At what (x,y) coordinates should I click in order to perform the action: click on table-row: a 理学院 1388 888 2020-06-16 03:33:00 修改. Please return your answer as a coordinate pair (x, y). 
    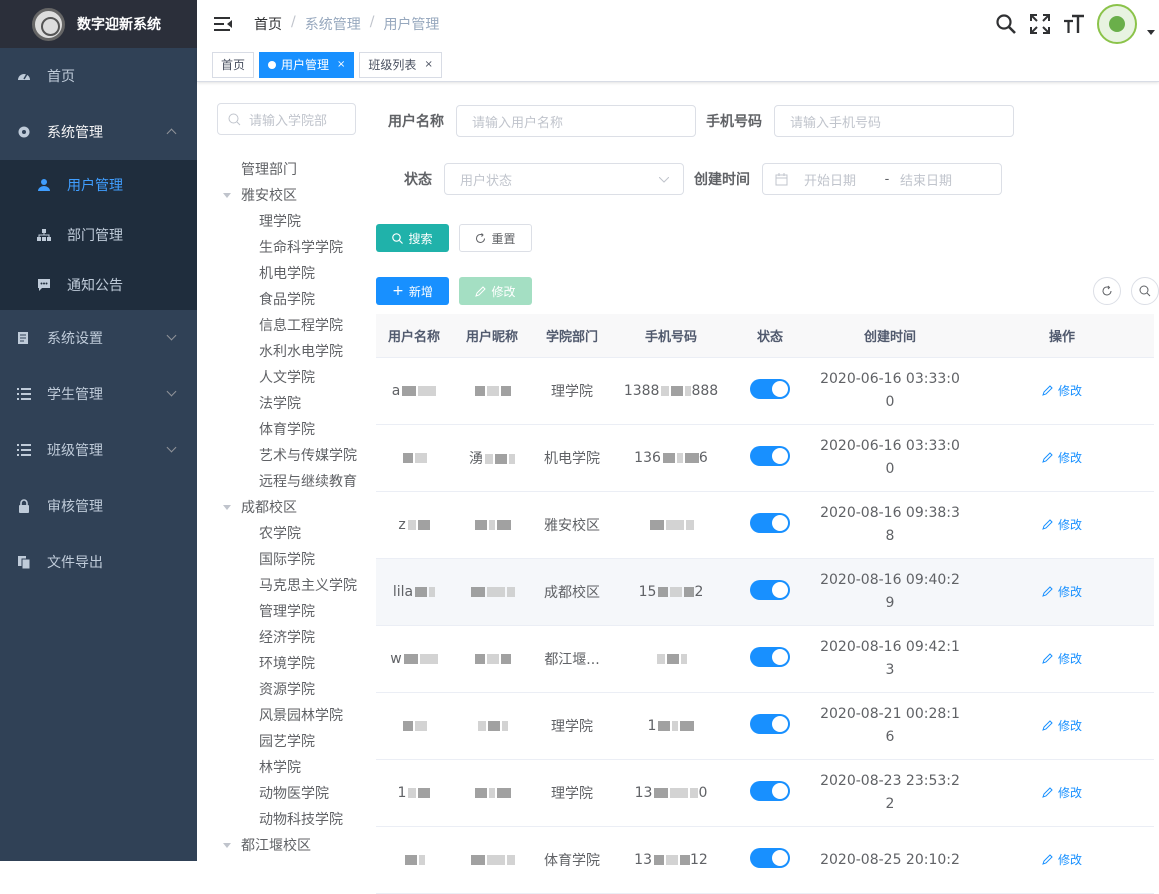
    Looking at the image, I should click on (765, 391).